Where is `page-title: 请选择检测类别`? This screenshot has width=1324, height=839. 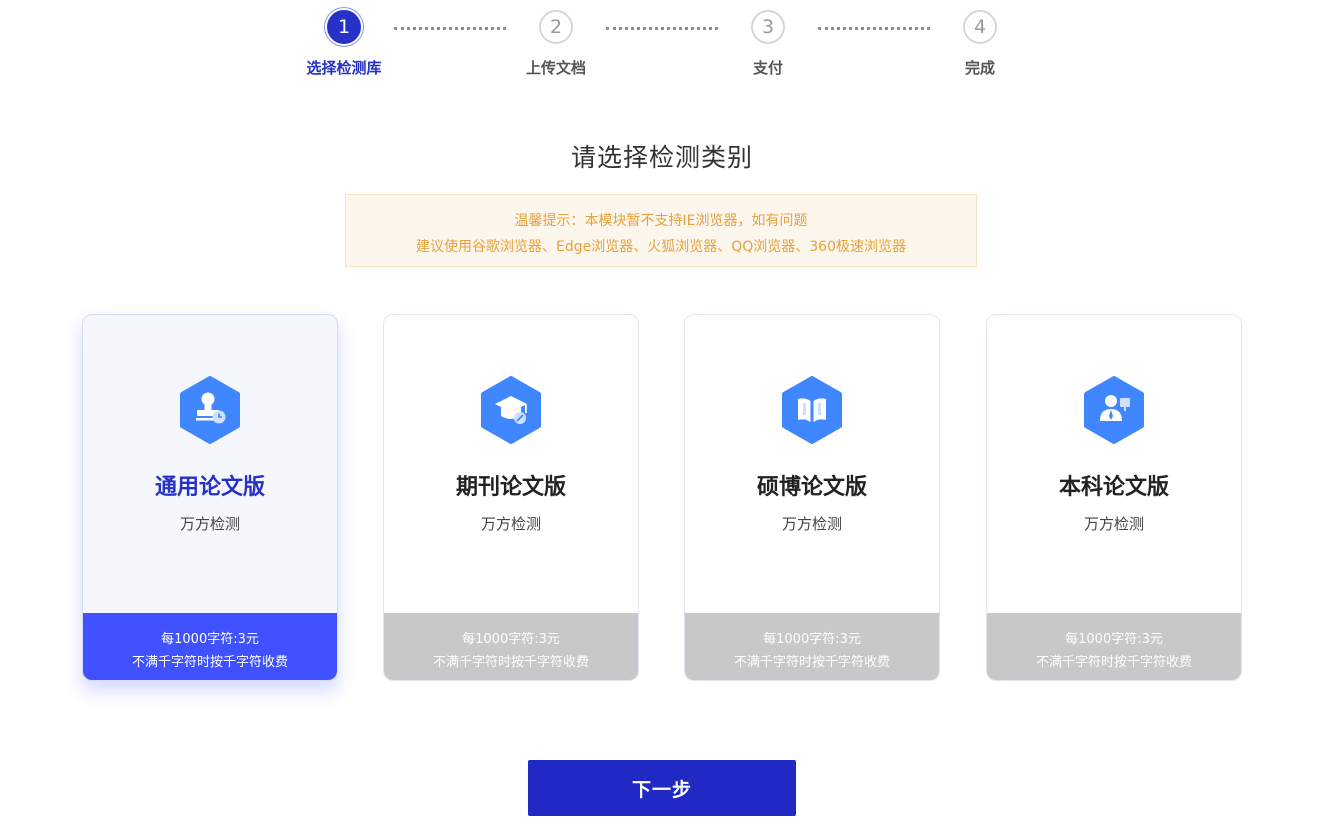
page-title: 请选择检测类别 is located at coordinates (661, 157).